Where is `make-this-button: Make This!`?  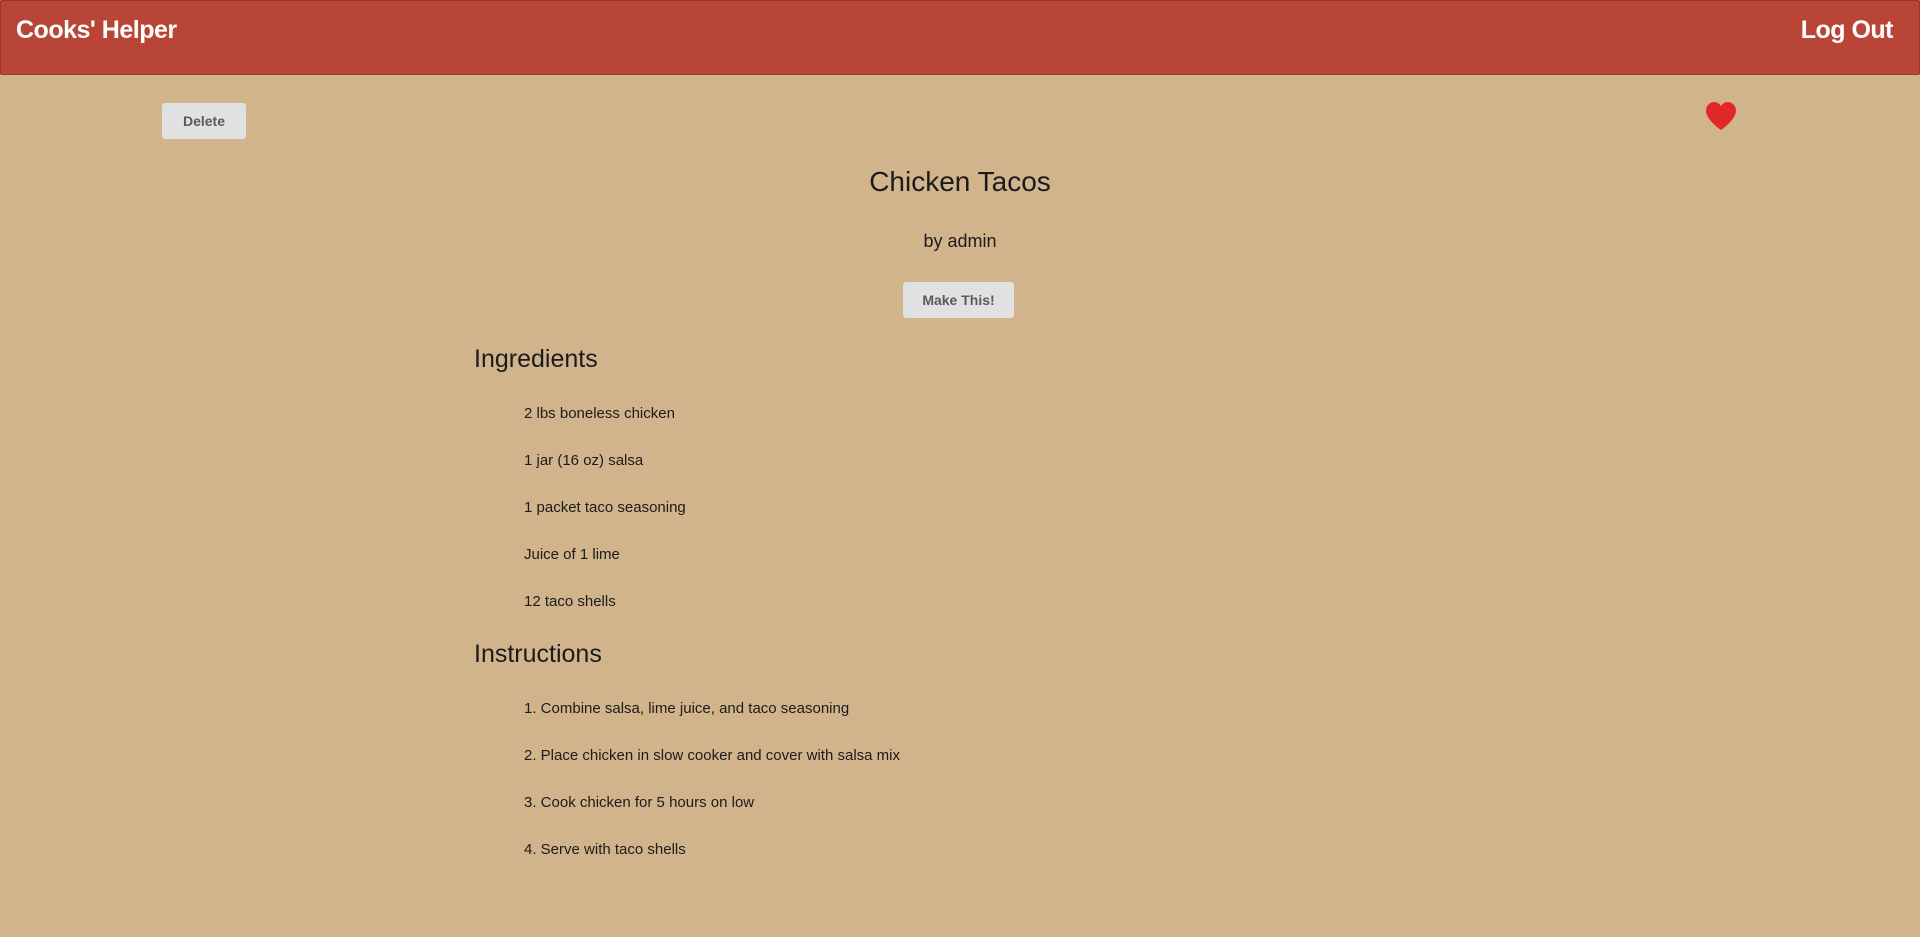 make-this-button: Make This! is located at coordinates (958, 300).